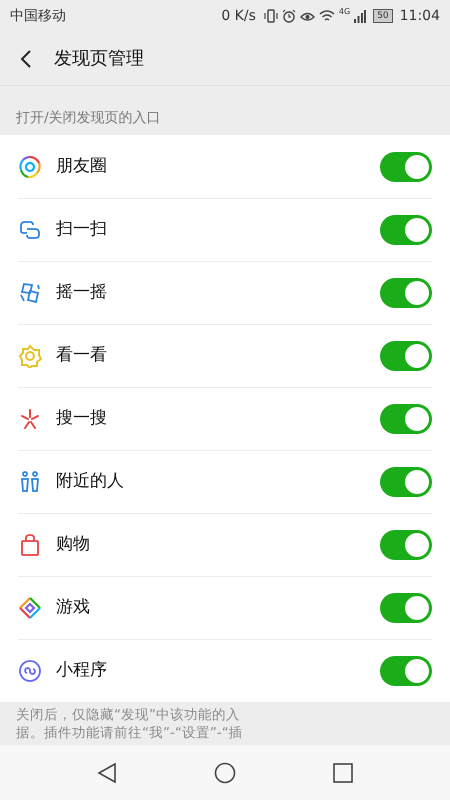 This screenshot has width=450, height=800. I want to click on entry-label: 小程序, so click(81, 670).